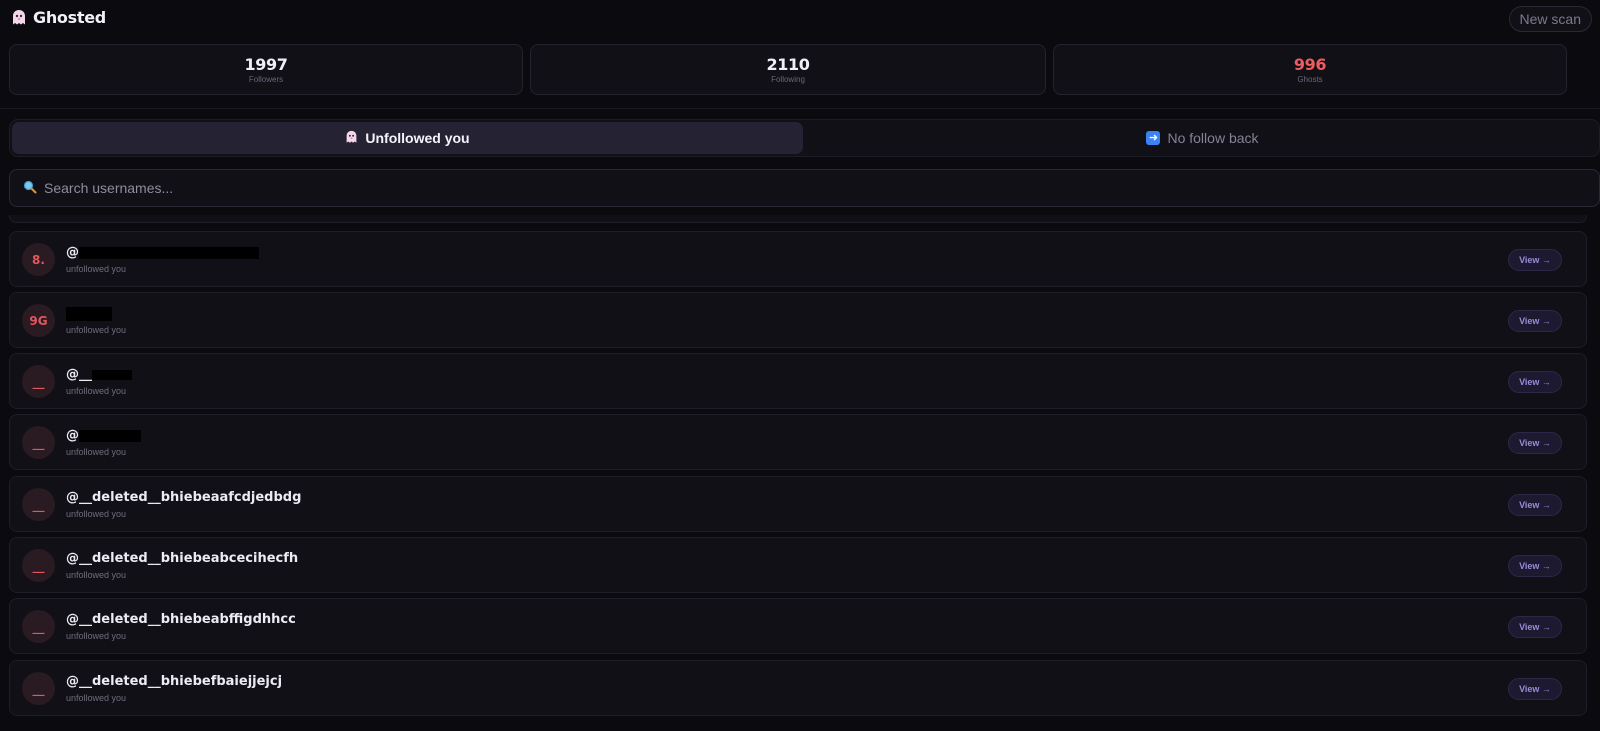 This screenshot has height=731, width=1600. I want to click on search-input, so click(744, 188).